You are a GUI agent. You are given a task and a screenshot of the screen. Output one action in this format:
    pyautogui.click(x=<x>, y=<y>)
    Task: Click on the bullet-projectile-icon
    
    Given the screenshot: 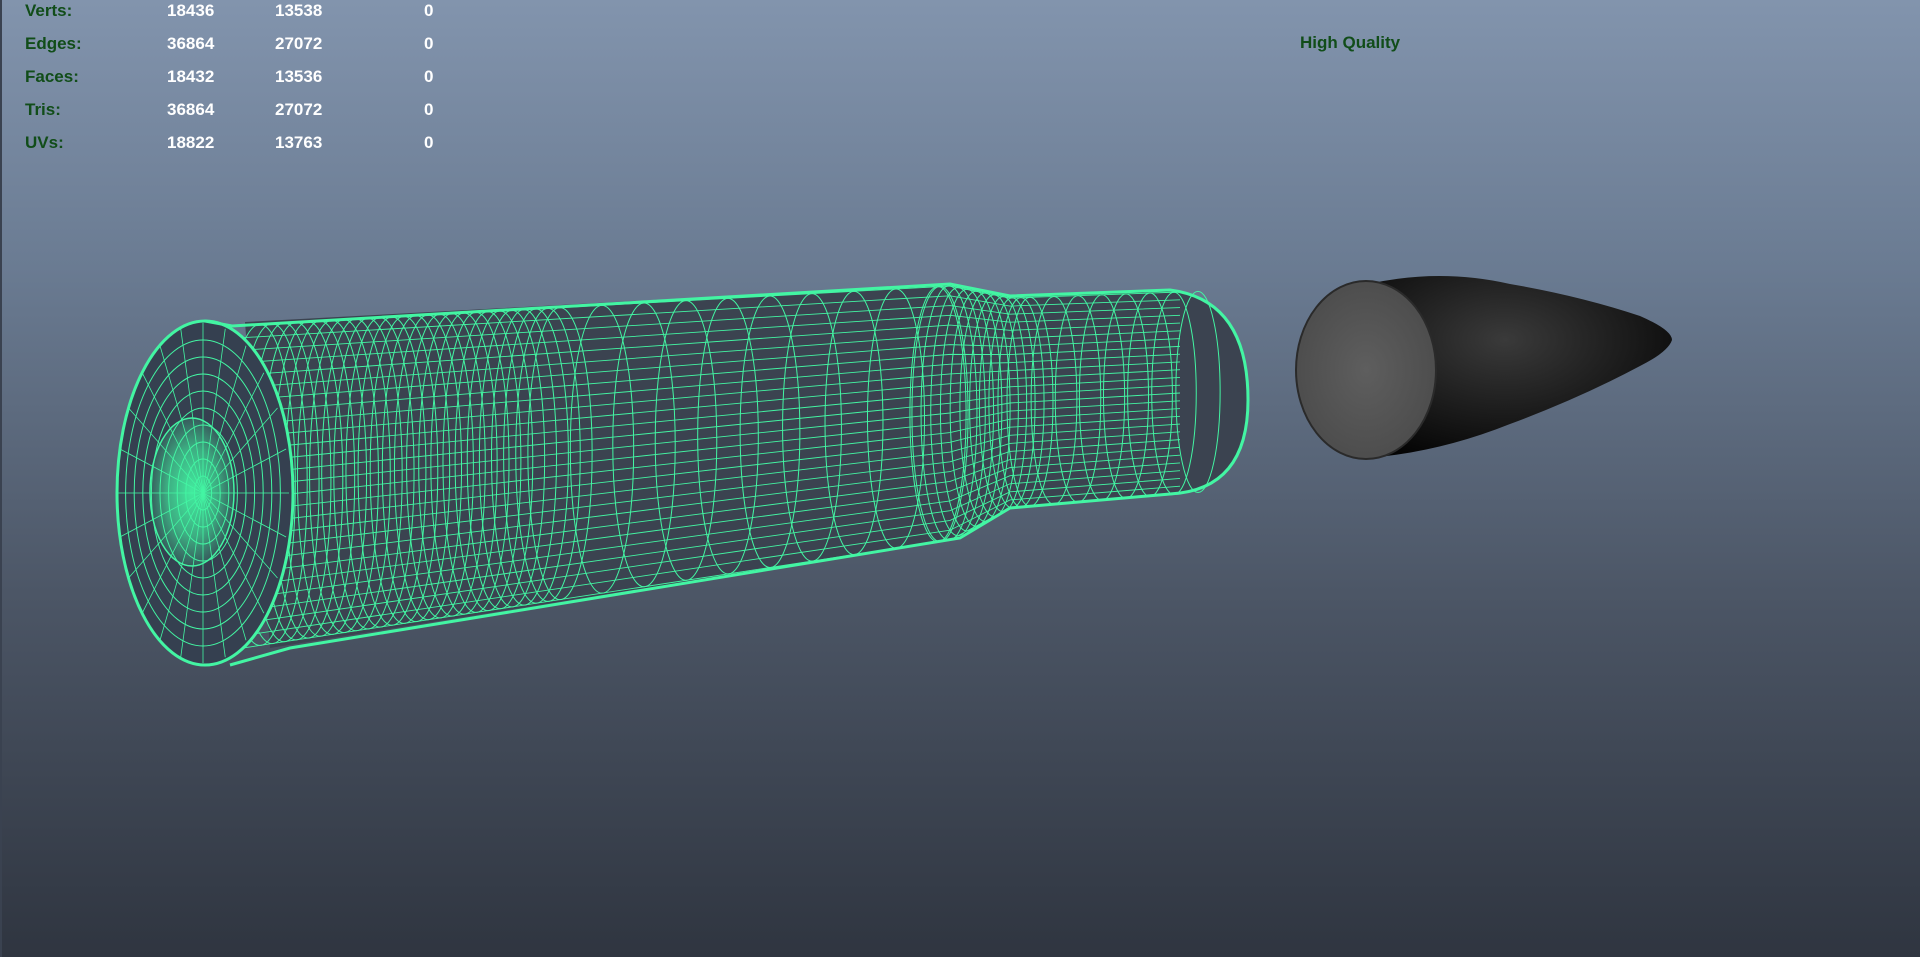 What is the action you would take?
    pyautogui.click(x=1483, y=368)
    